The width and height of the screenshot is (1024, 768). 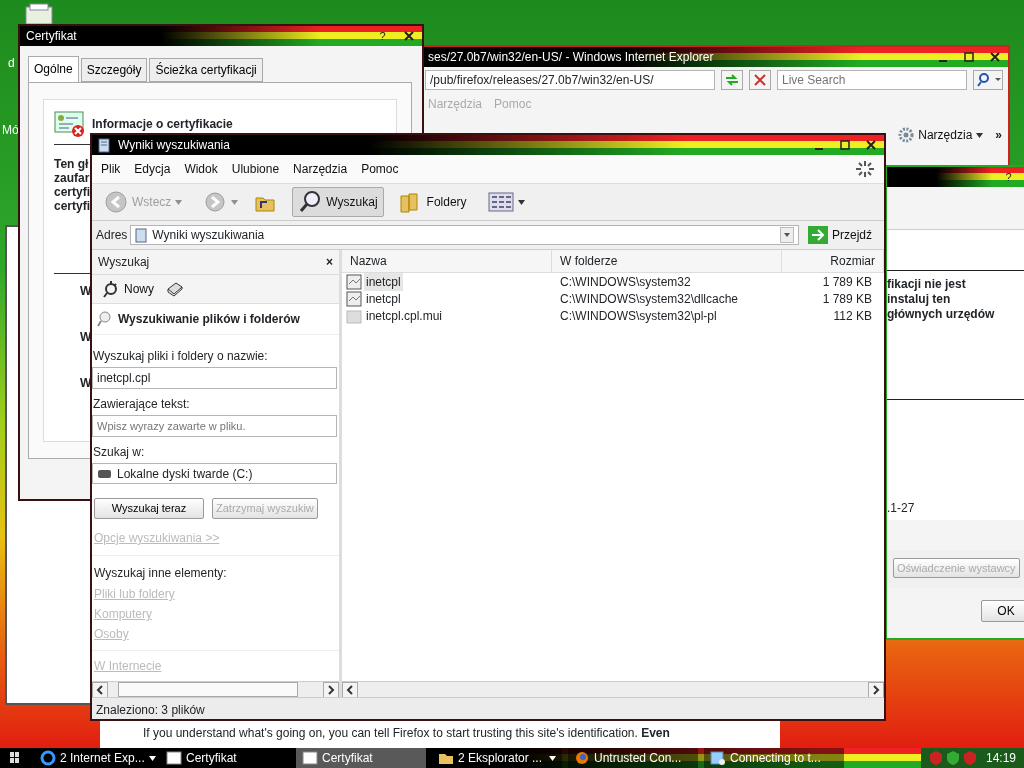 What do you see at coordinates (667, 261) in the screenshot?
I see `column-header: W folderze` at bounding box center [667, 261].